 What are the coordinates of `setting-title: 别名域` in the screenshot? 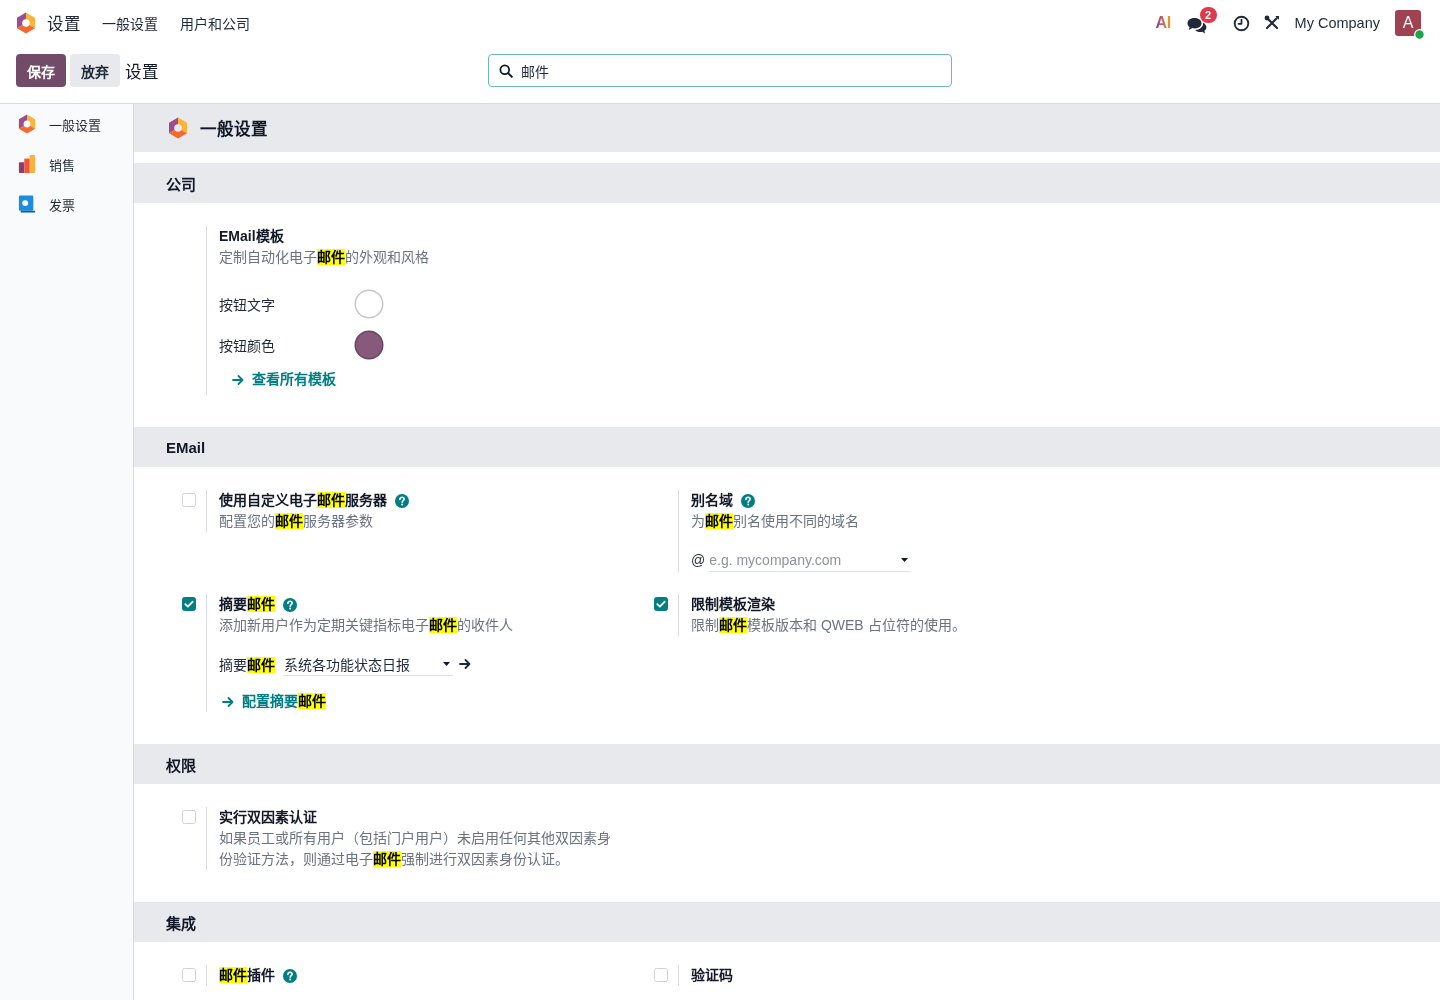 It's located at (712, 500).